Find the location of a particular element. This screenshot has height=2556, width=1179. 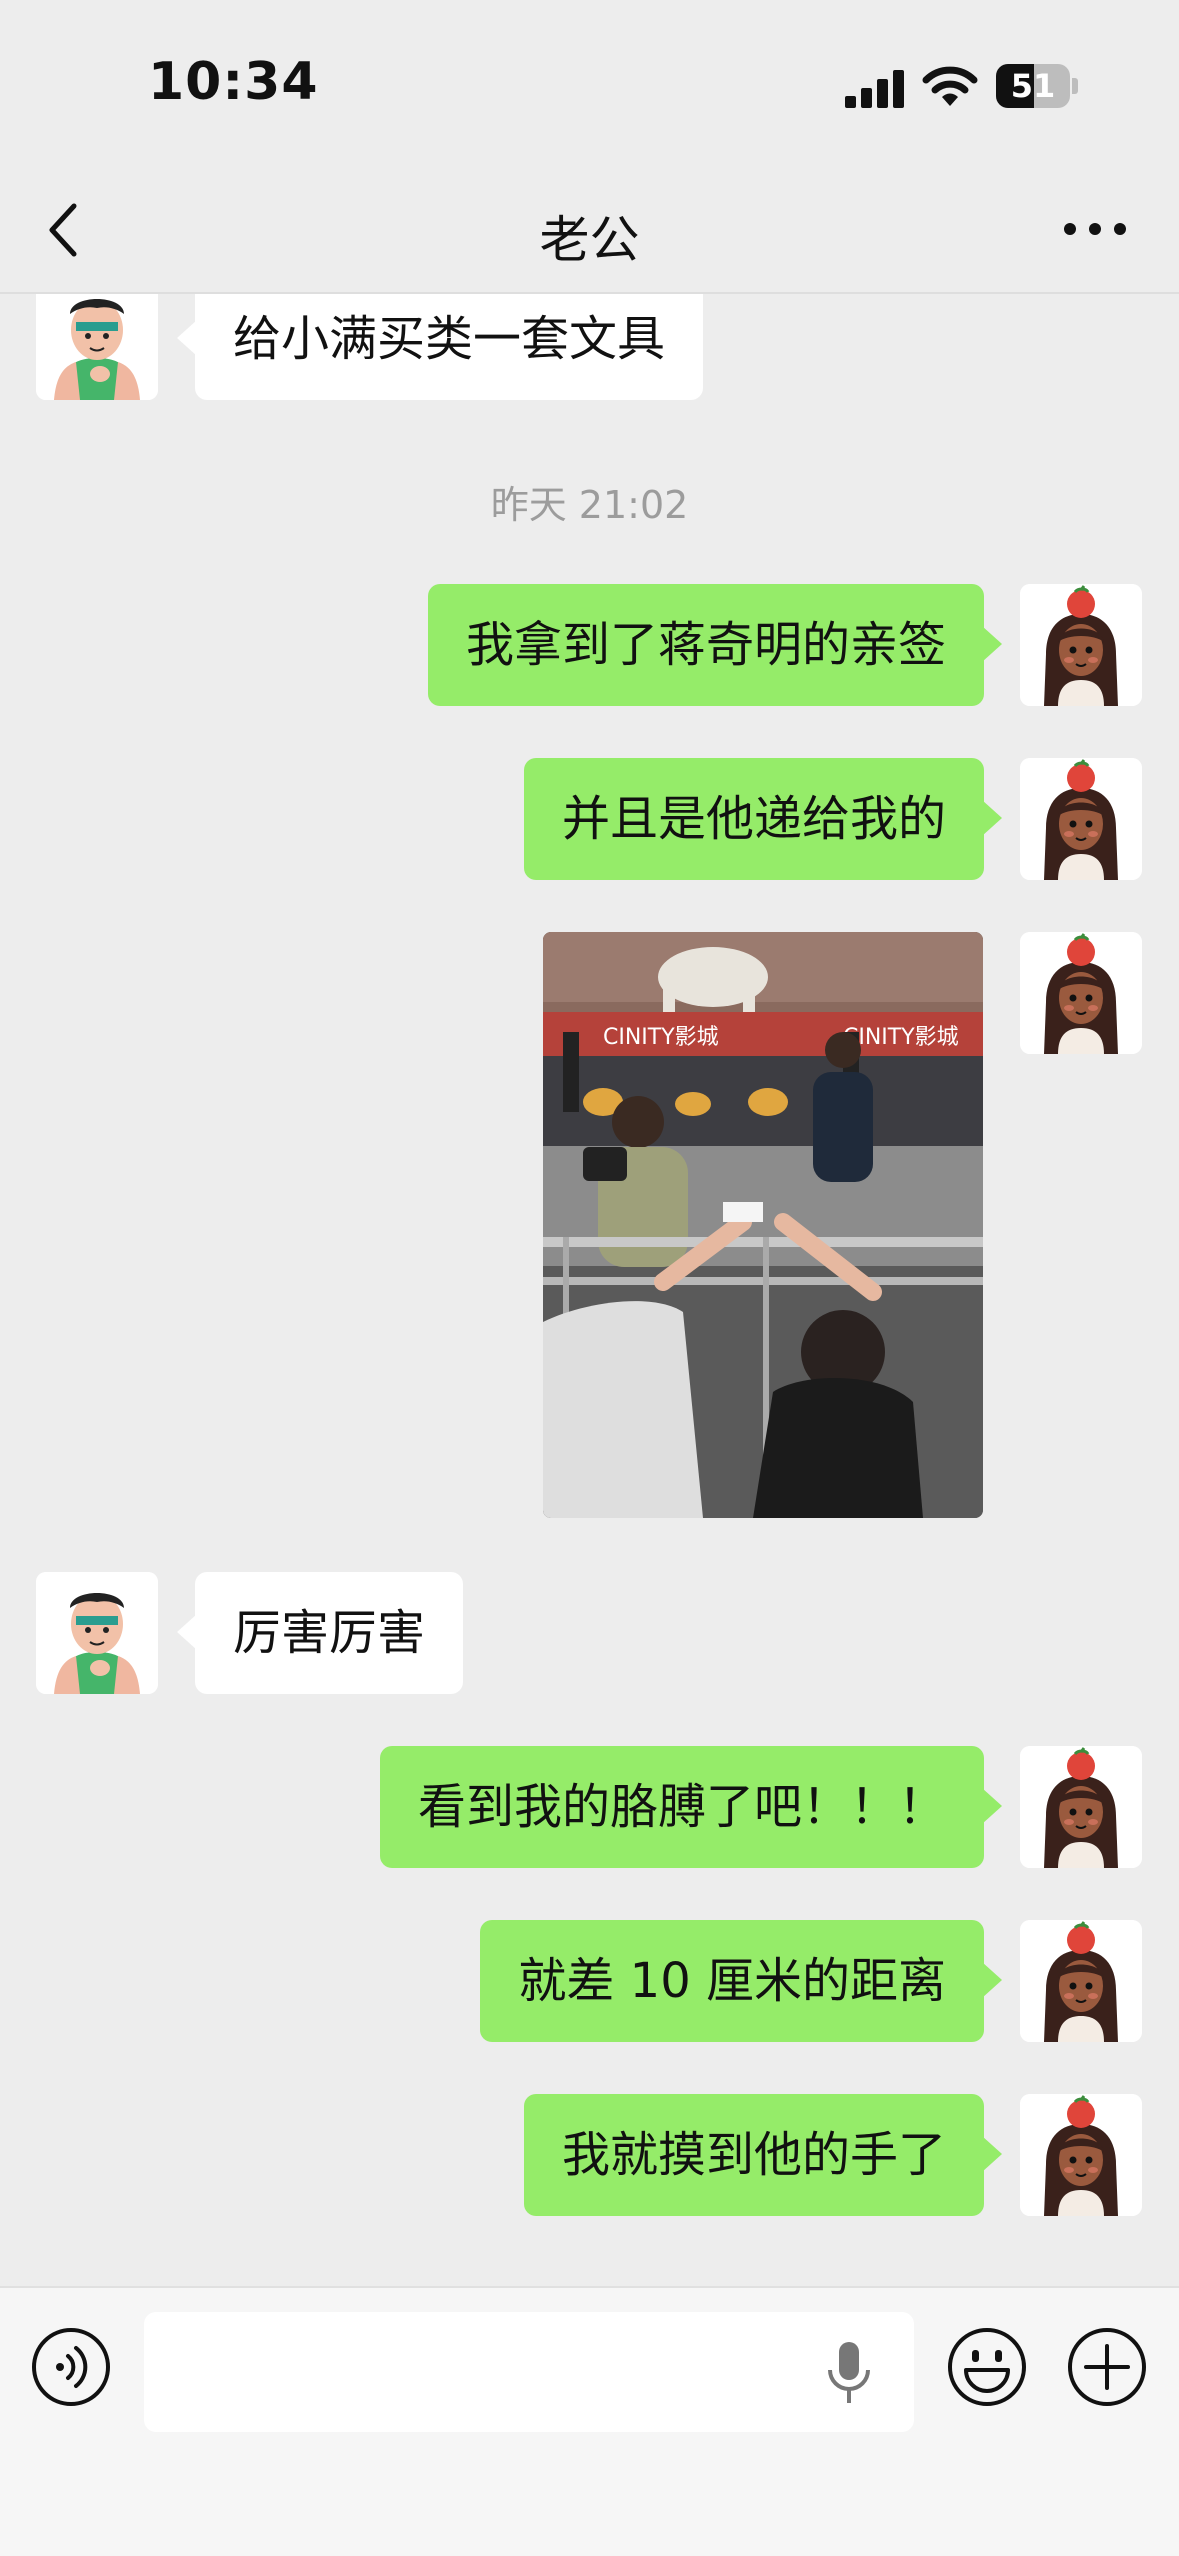

battery-icon: 51 is located at coordinates (1038, 86).